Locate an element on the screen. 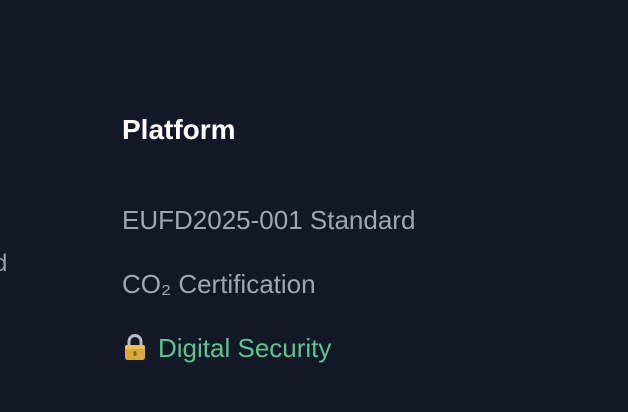  co2-certification-link: CO₂ Certification is located at coordinates (219, 284).